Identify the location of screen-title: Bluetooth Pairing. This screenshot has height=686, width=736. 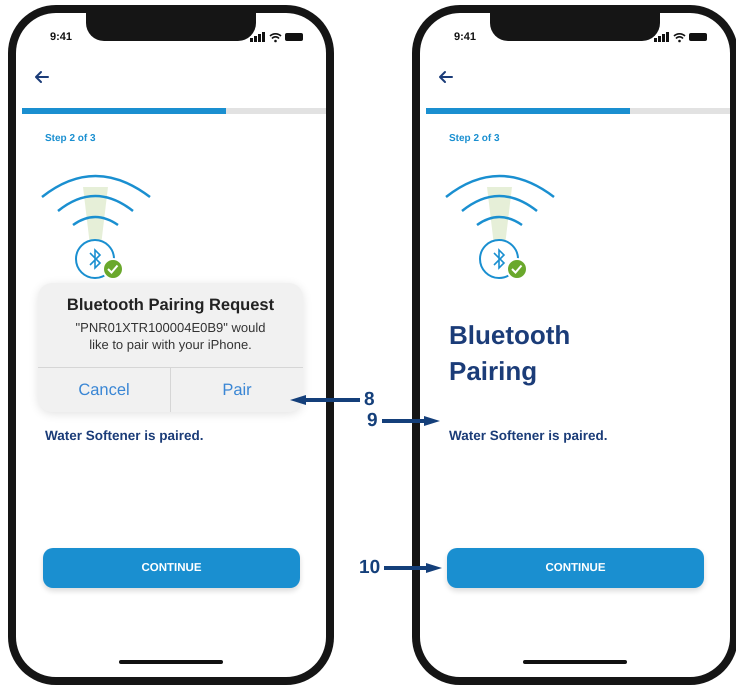
(510, 353).